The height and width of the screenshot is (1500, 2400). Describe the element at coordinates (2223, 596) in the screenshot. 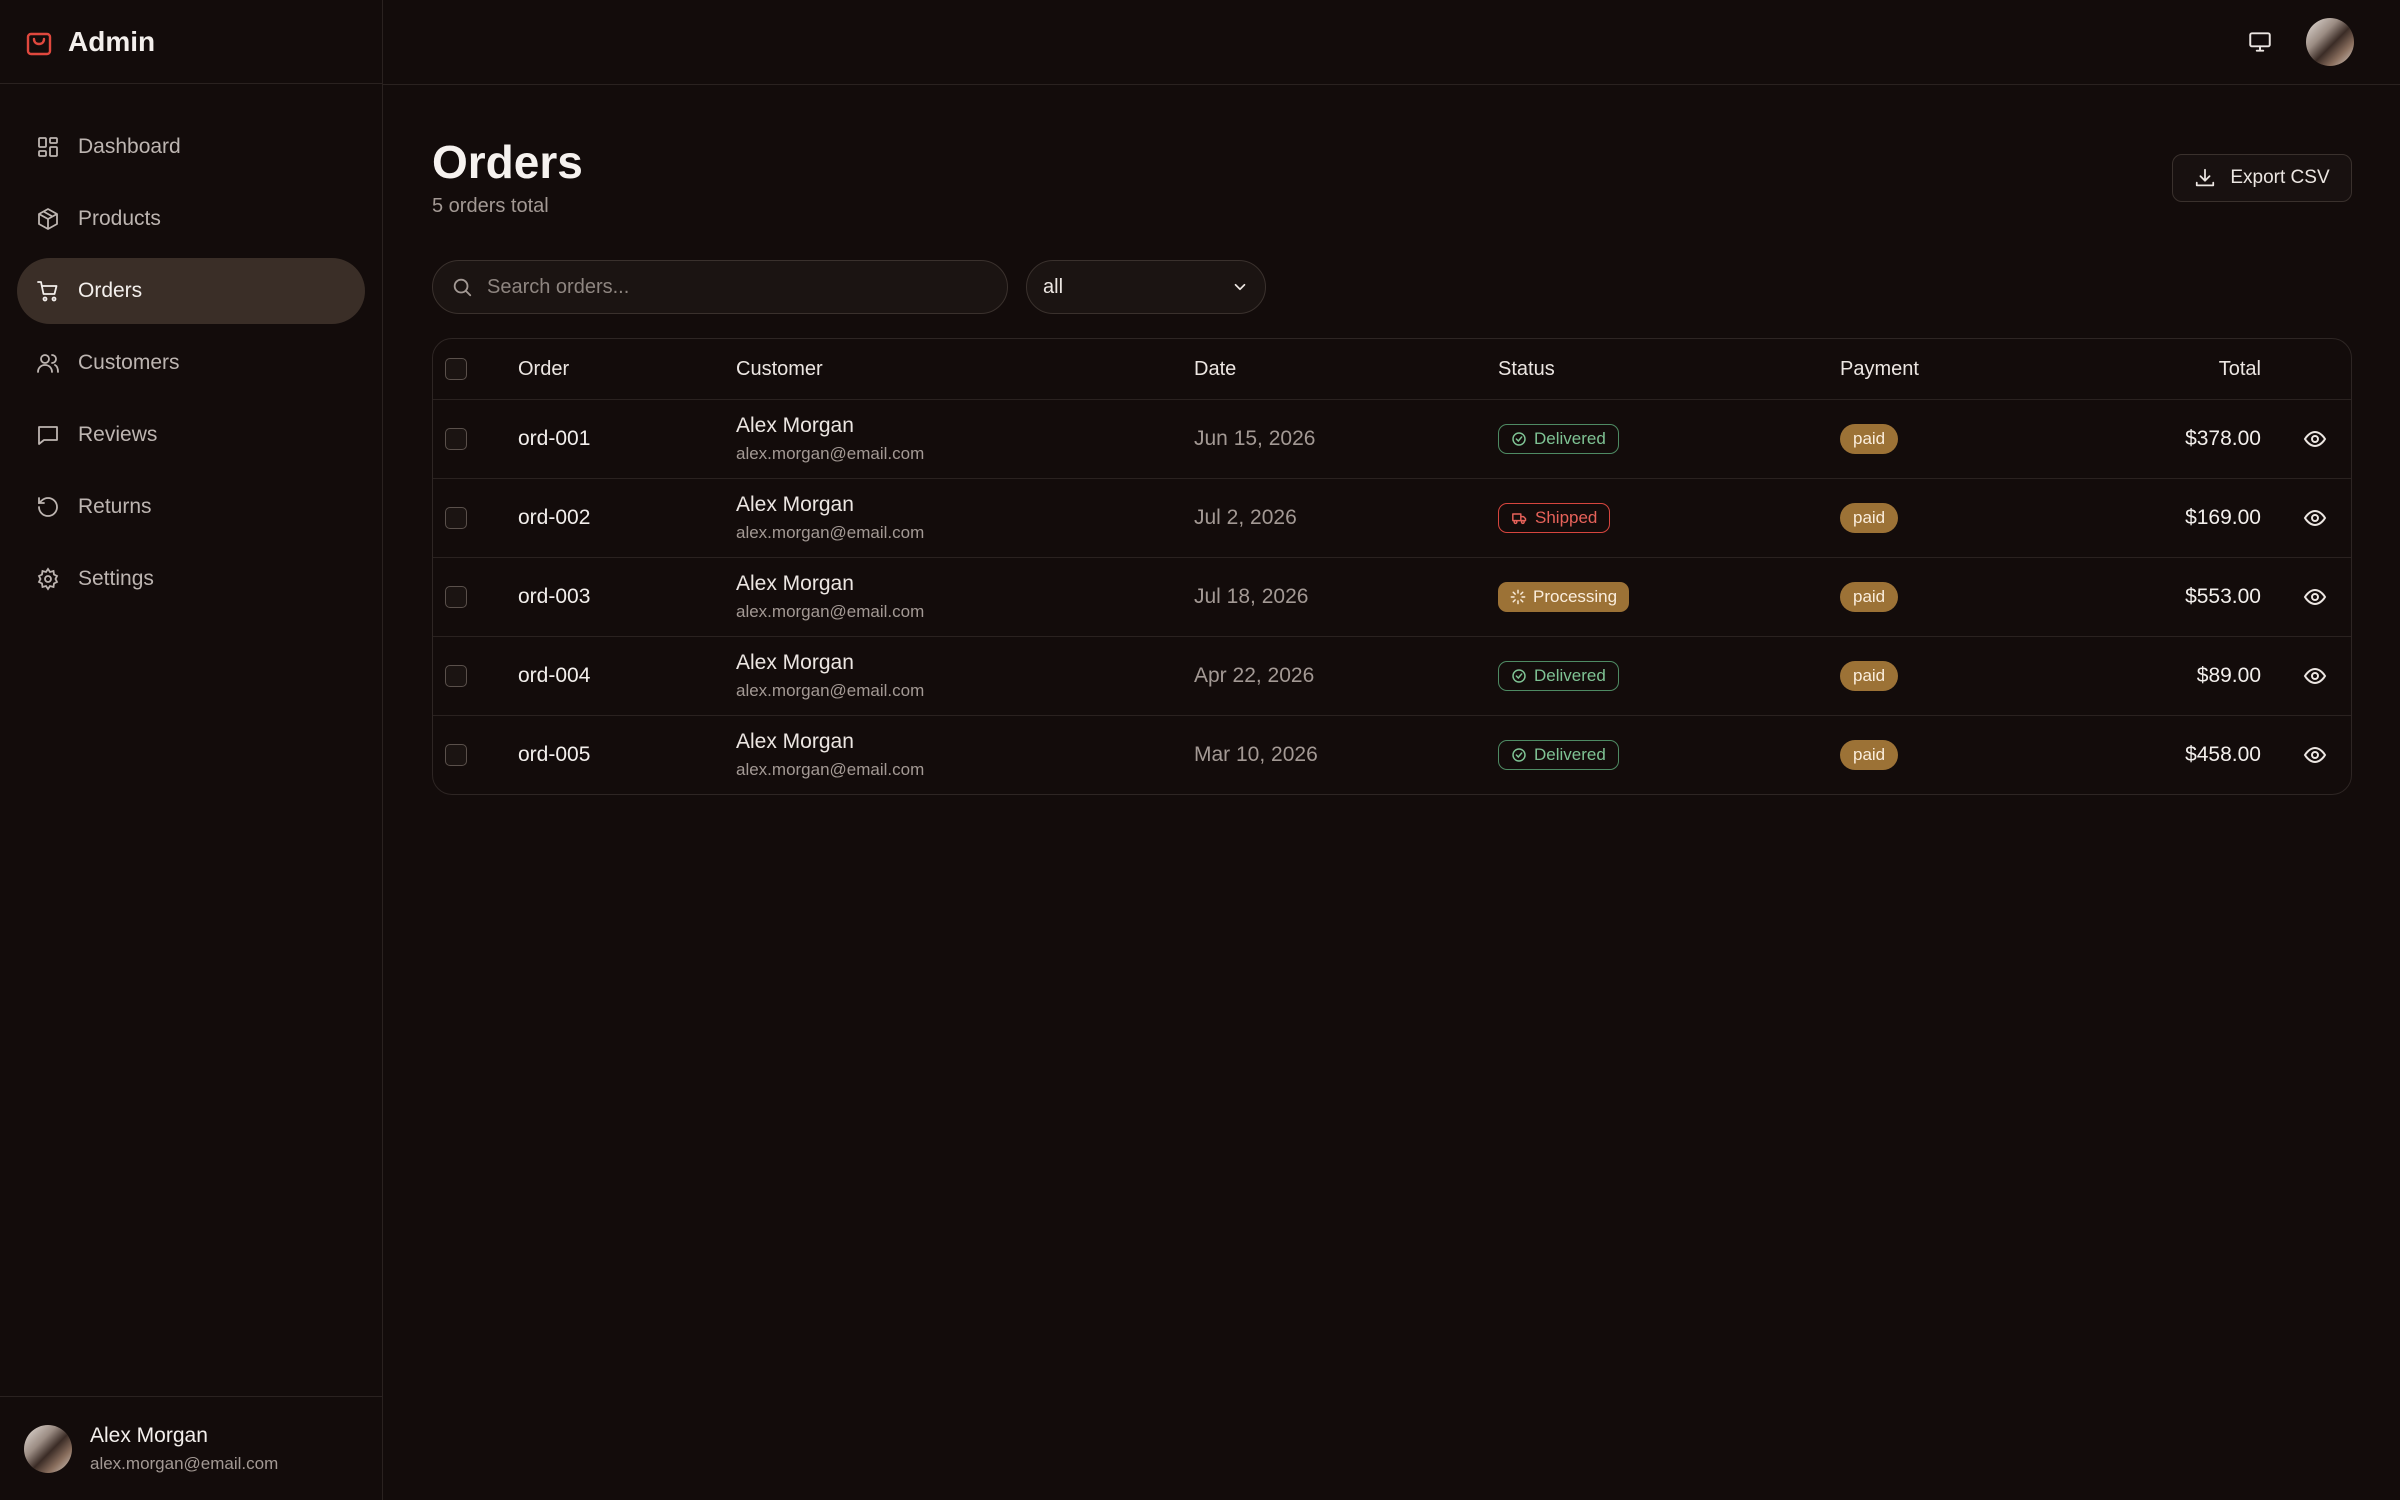

I see `order-total: $553.00` at that location.